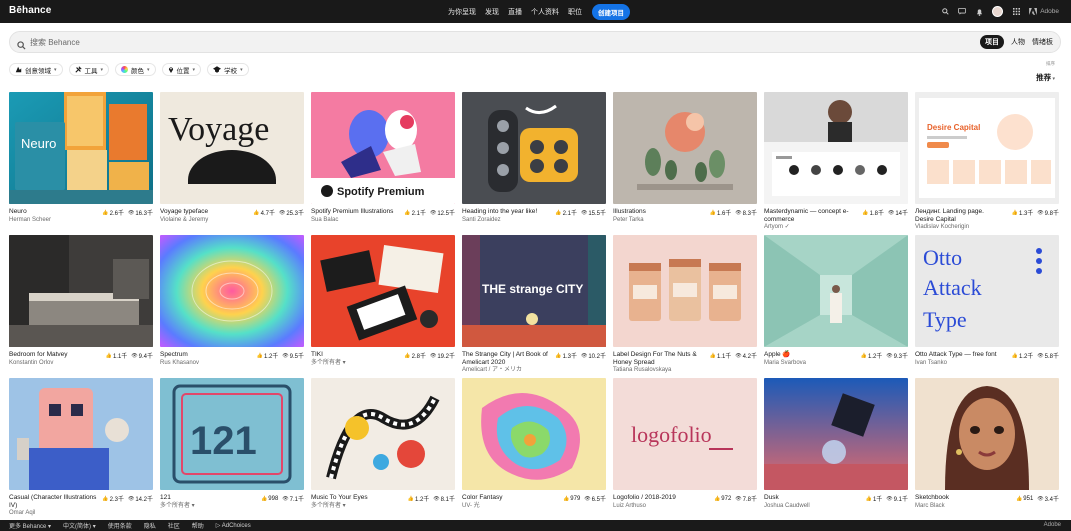 The height and width of the screenshot is (531, 1071). Describe the element at coordinates (431, 499) in the screenshot. I see `project-stats: 👍 1.2千 👁 8.1千` at that location.